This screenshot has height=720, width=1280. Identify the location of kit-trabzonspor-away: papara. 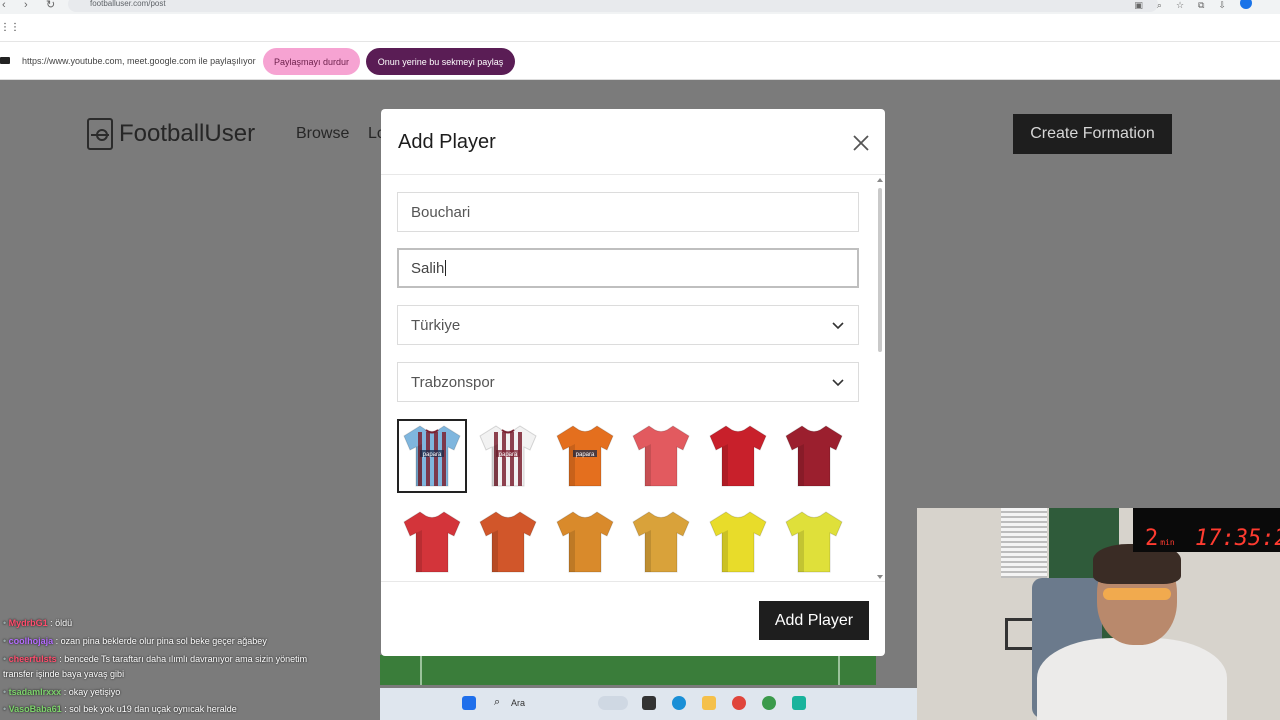
(508, 456).